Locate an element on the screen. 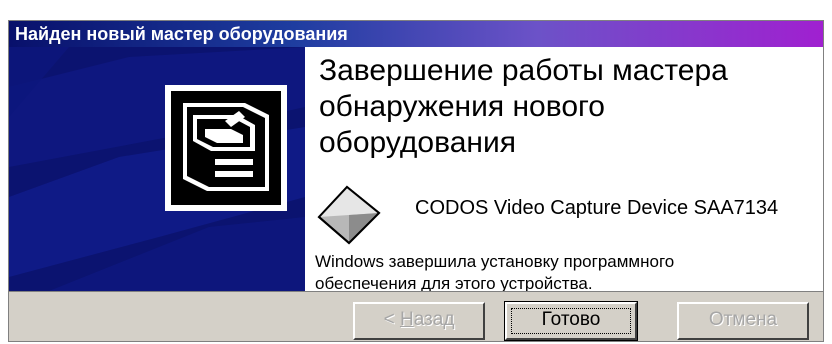 This screenshot has height=344, width=832. back-button-prefix: < is located at coordinates (391, 319).